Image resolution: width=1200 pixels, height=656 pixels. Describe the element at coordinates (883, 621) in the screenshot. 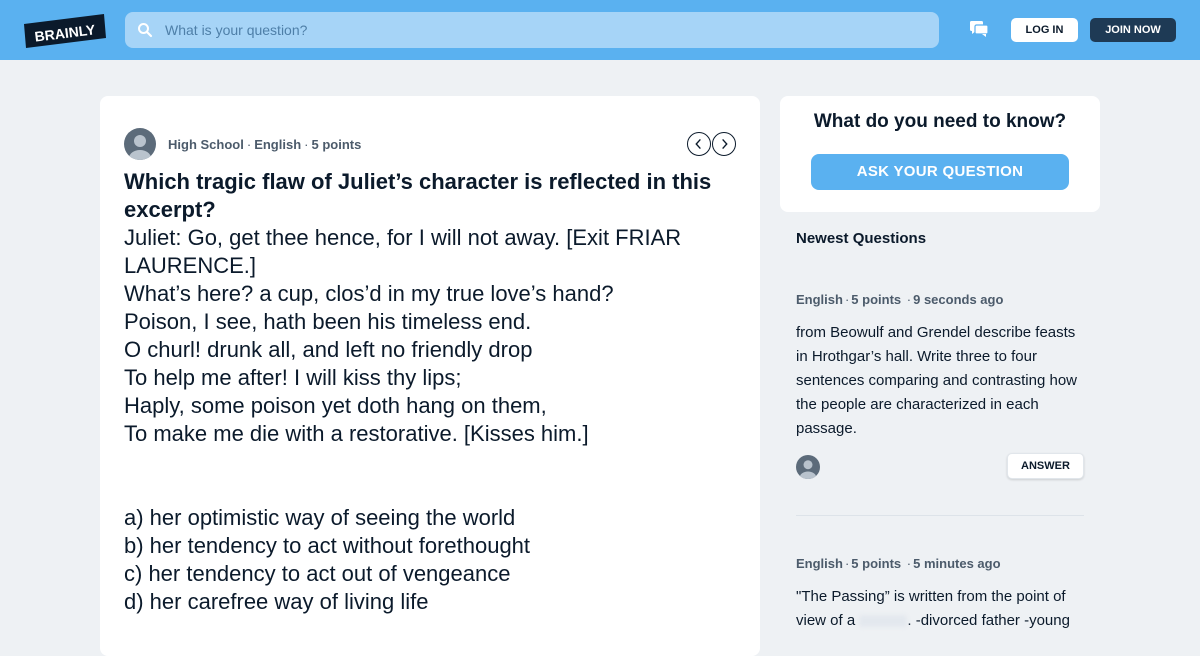

I see `blurred-word` at that location.